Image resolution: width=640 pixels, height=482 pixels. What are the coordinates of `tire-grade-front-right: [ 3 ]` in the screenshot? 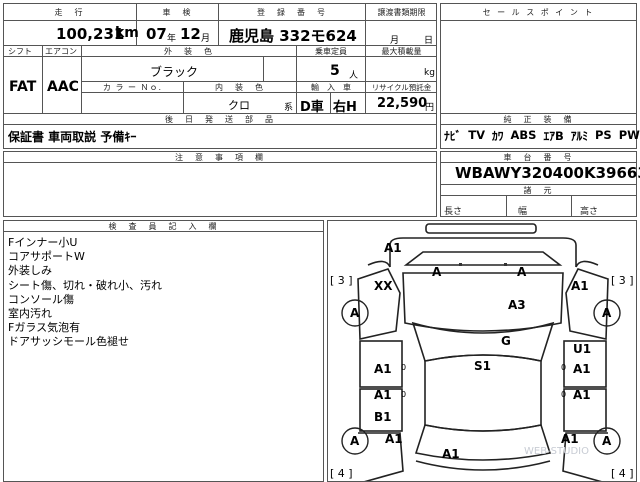 It's located at (622, 280).